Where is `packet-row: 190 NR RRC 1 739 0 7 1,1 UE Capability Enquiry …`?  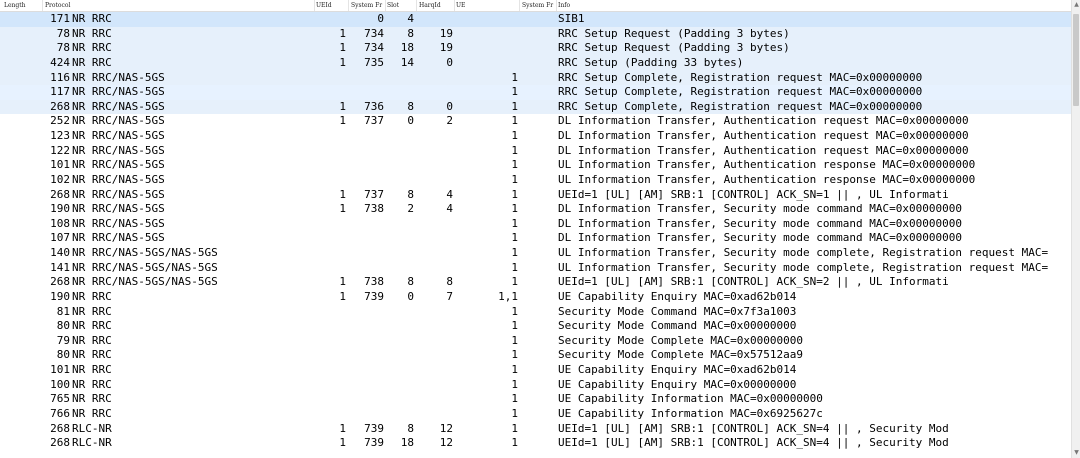 packet-row: 190 NR RRC 1 739 0 7 1,1 UE Capability Enquiry … is located at coordinates (535, 297).